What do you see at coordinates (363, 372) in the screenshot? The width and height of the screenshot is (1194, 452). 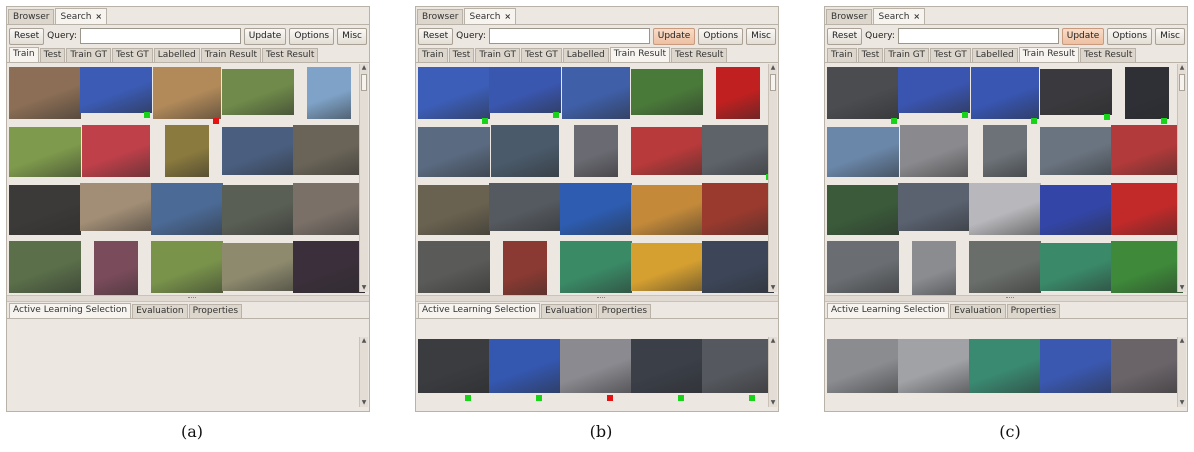 I see `selection-scrollbar: ▲ ▼` at bounding box center [363, 372].